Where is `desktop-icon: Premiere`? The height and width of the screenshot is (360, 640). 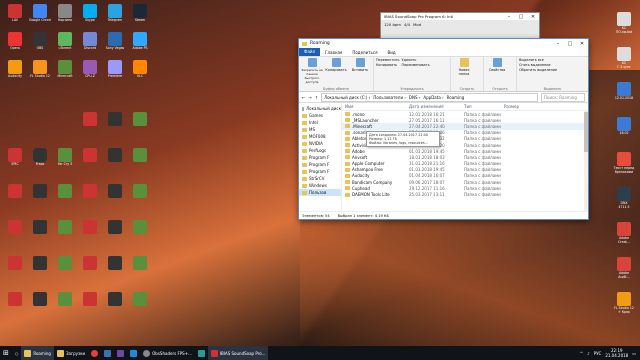
desktop-icon: Premiere is located at coordinates (115, 73).